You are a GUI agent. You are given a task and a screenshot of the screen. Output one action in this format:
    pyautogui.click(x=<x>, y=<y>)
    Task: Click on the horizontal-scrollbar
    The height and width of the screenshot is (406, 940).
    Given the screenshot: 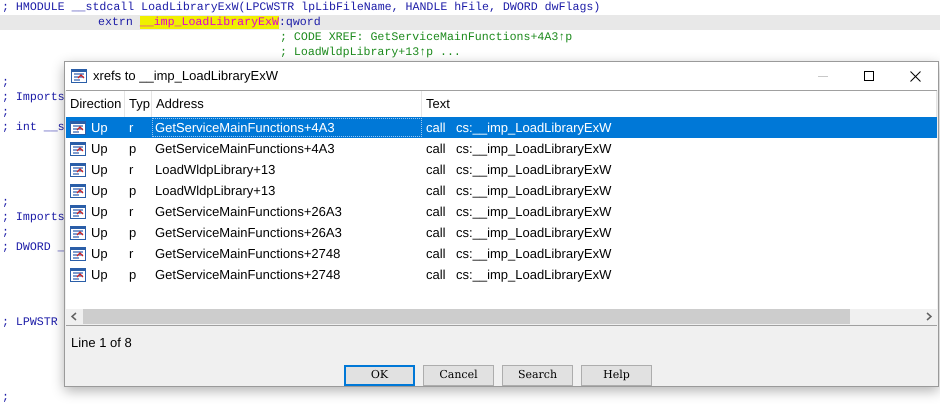 What is the action you would take?
    pyautogui.click(x=501, y=317)
    